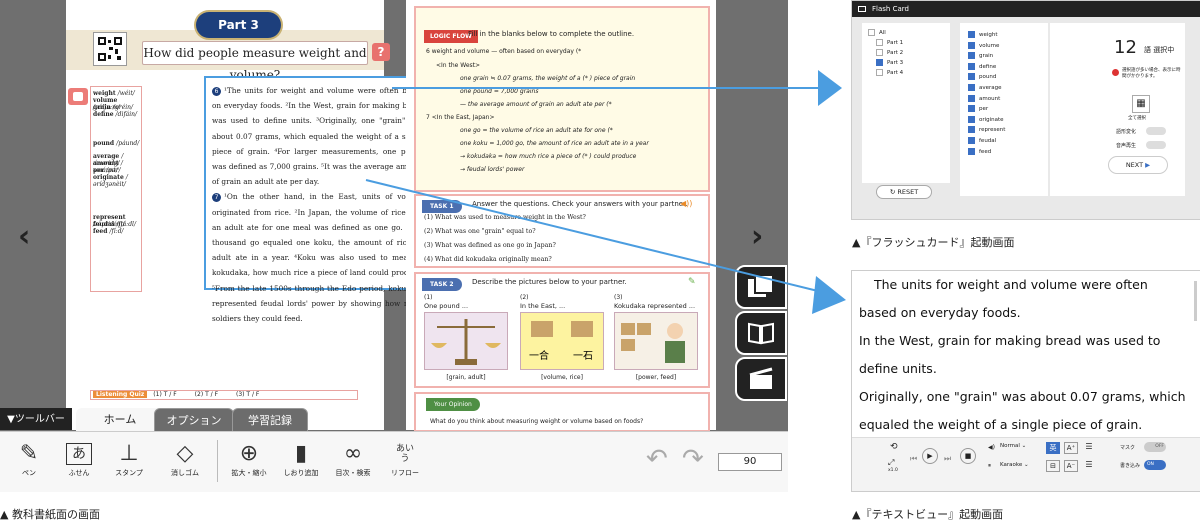  Describe the element at coordinates (889, 42) in the screenshot. I see `part-checkbox: Part 1` at that location.